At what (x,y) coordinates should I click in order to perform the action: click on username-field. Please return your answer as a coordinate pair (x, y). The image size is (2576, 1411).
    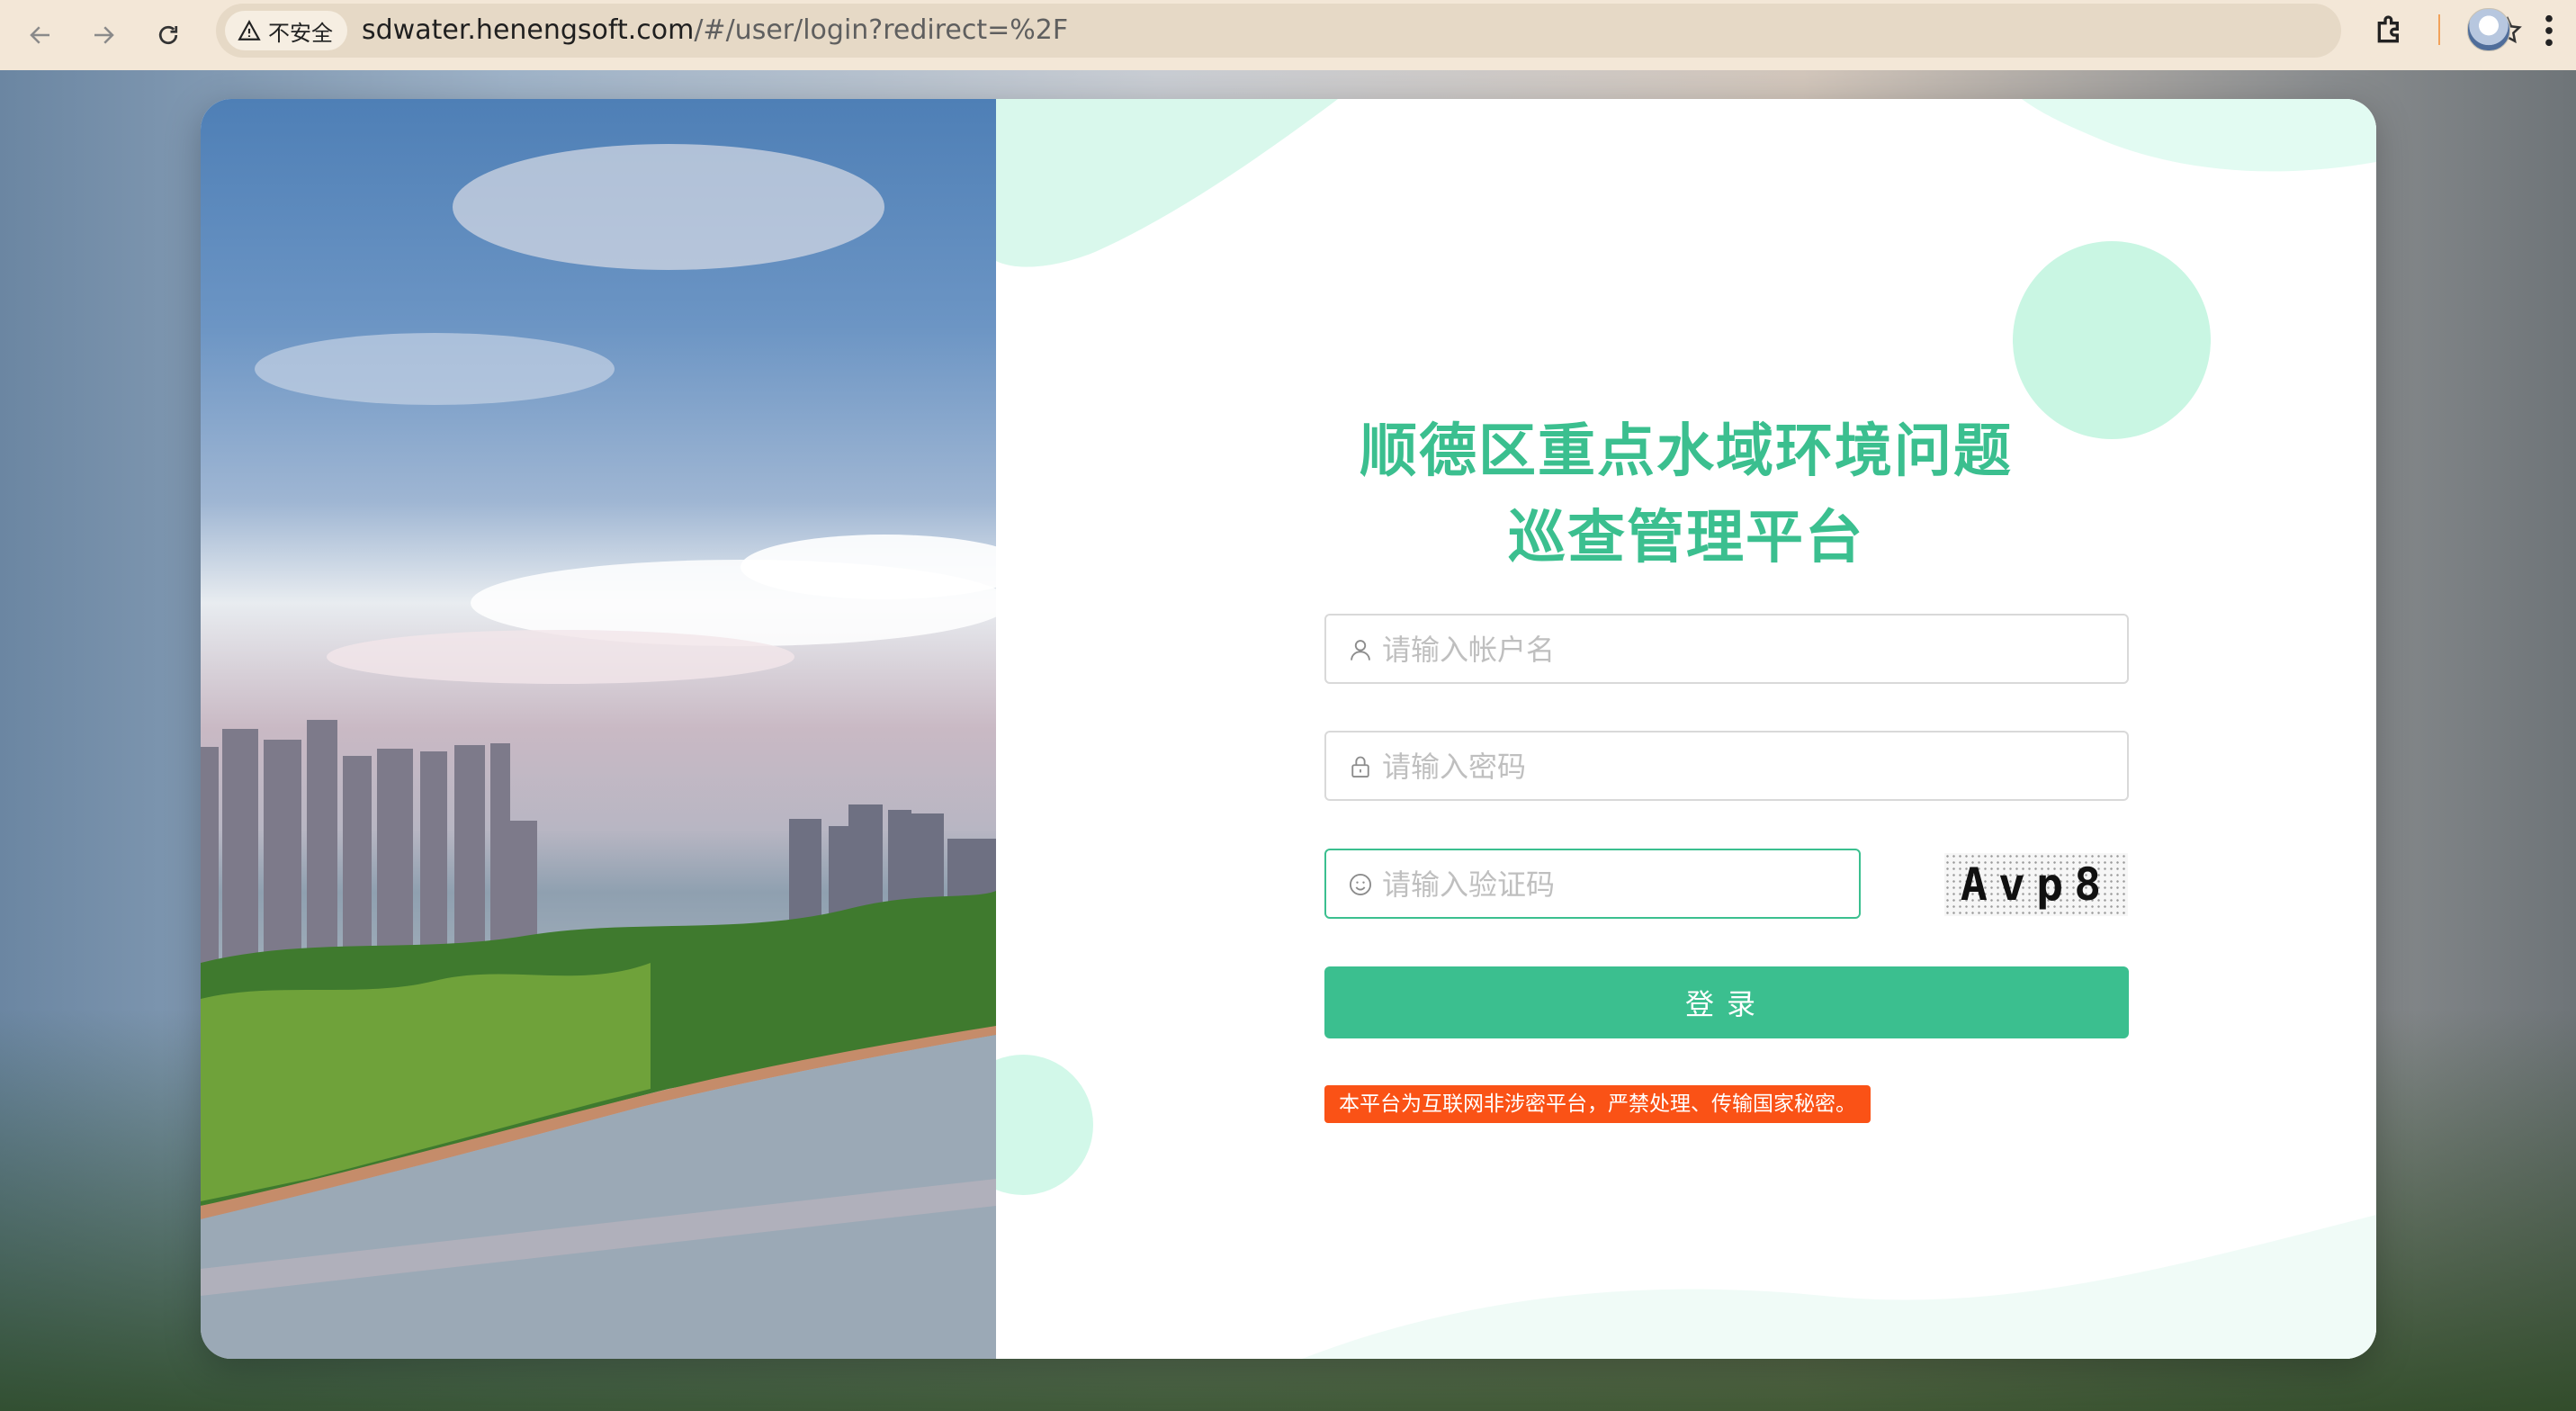
    Looking at the image, I should click on (1727, 649).